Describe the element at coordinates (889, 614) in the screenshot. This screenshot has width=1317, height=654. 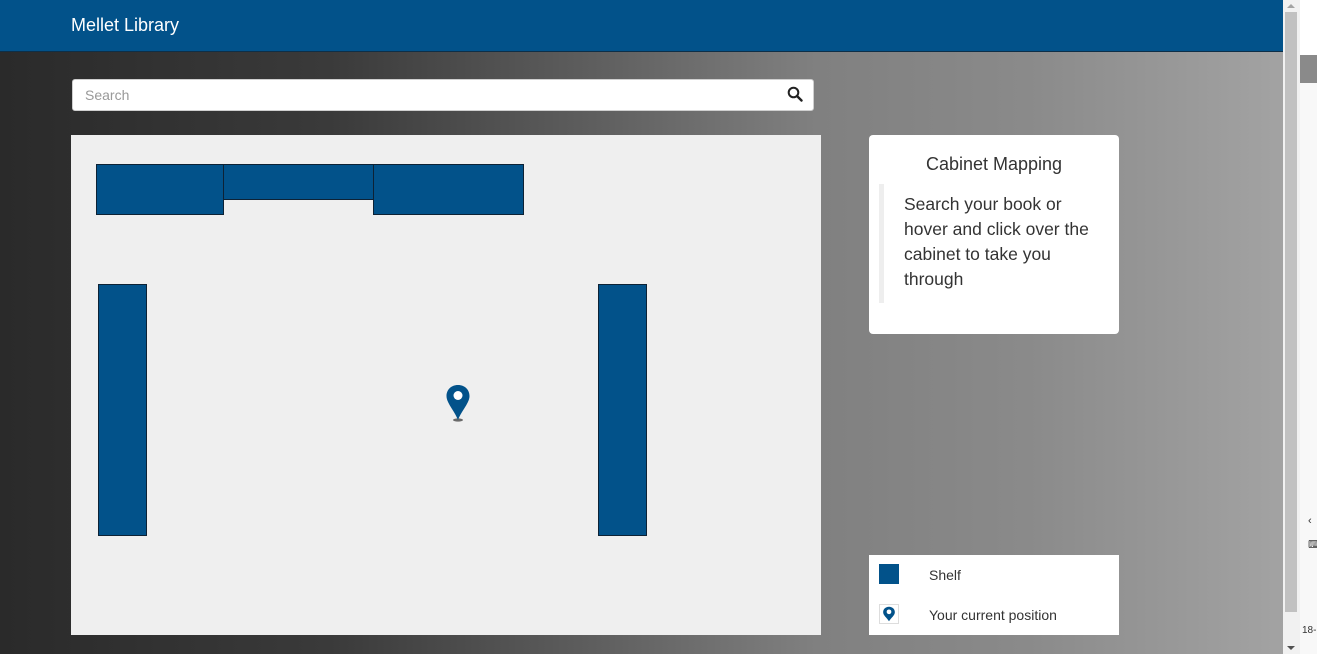
I see `location-pin-icon` at that location.